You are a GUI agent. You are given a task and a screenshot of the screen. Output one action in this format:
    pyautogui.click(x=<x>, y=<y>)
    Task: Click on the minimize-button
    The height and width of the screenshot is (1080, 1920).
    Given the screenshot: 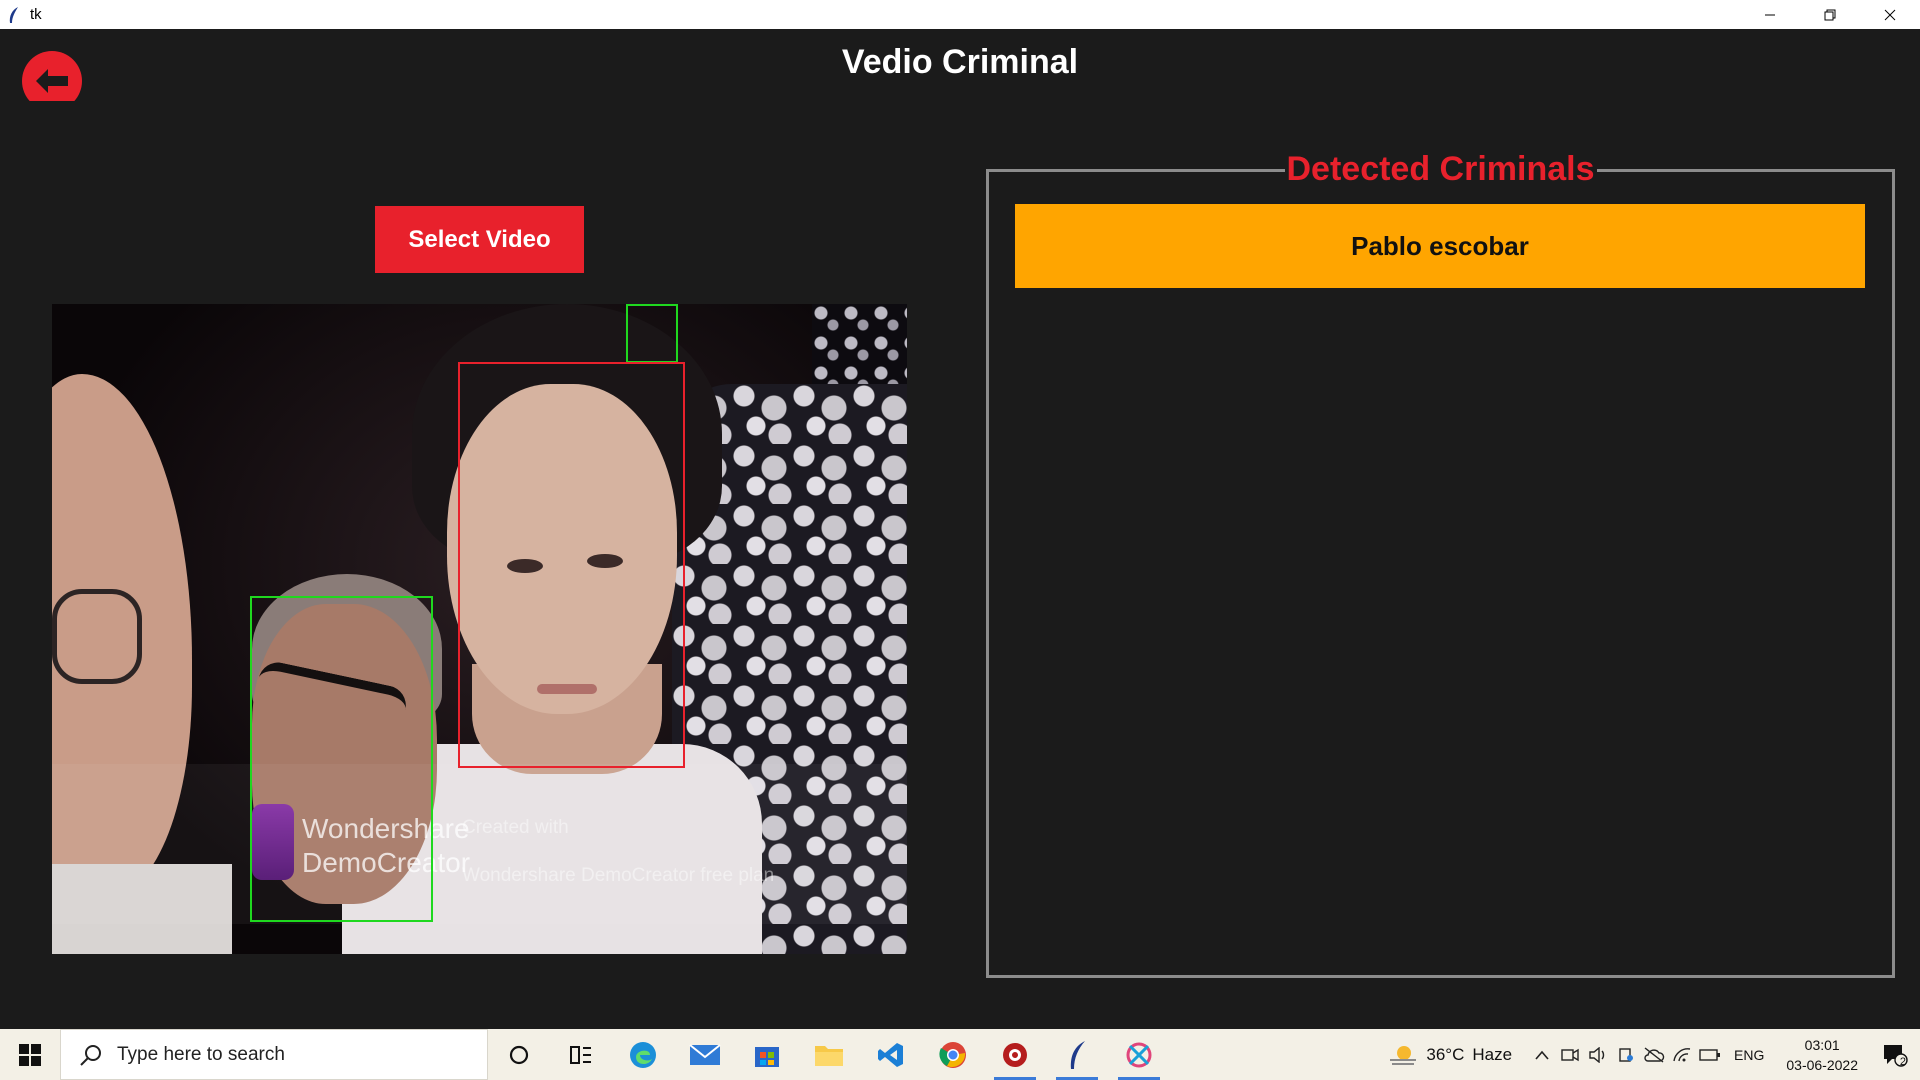 What is the action you would take?
    pyautogui.click(x=1770, y=14)
    